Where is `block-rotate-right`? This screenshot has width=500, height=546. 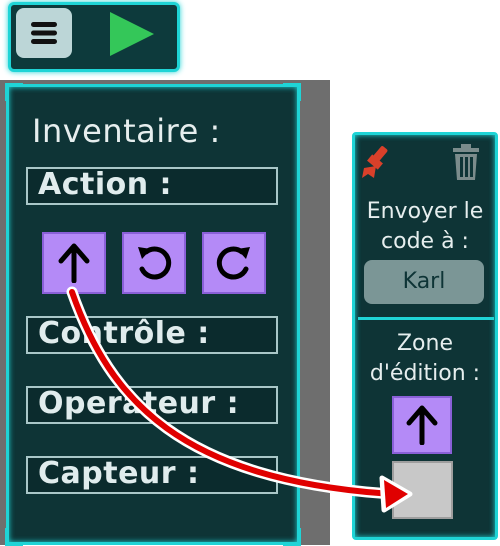 block-rotate-right is located at coordinates (234, 263).